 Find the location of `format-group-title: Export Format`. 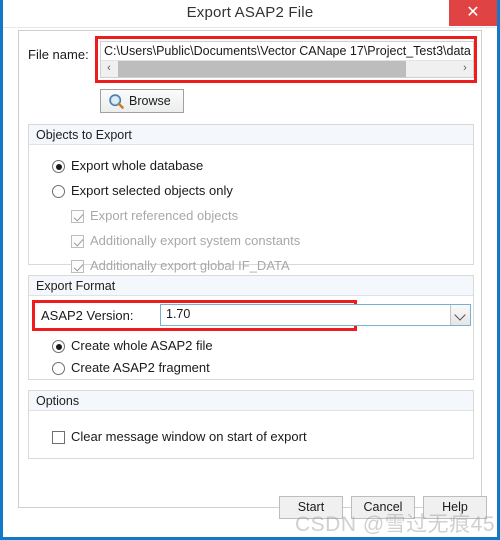

format-group-title: Export Format is located at coordinates (251, 286).